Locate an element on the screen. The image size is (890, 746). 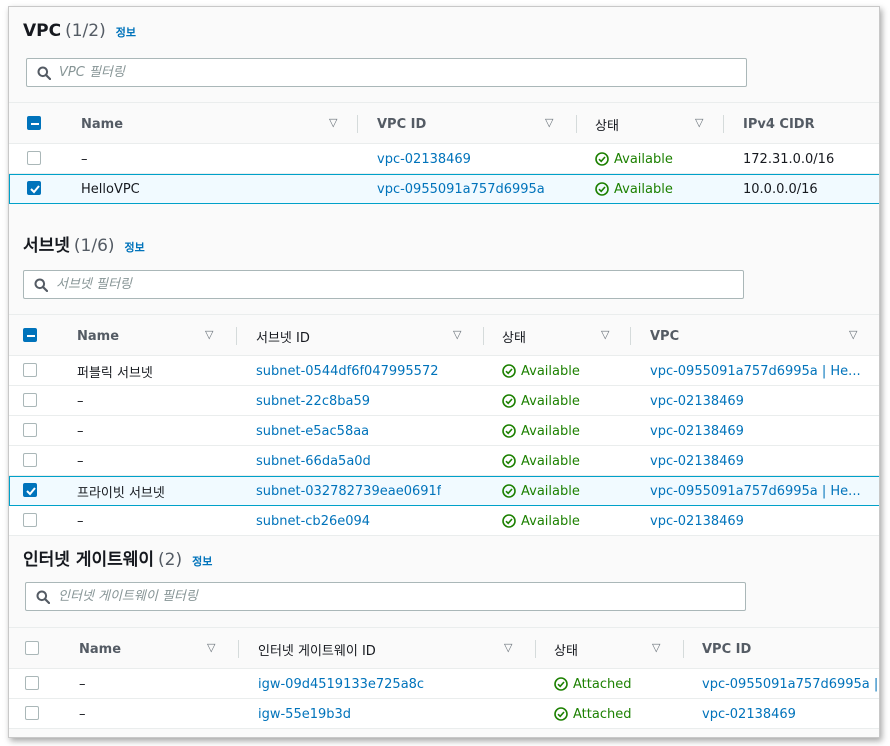
igw-select-all-checkbox is located at coordinates (32, 648).